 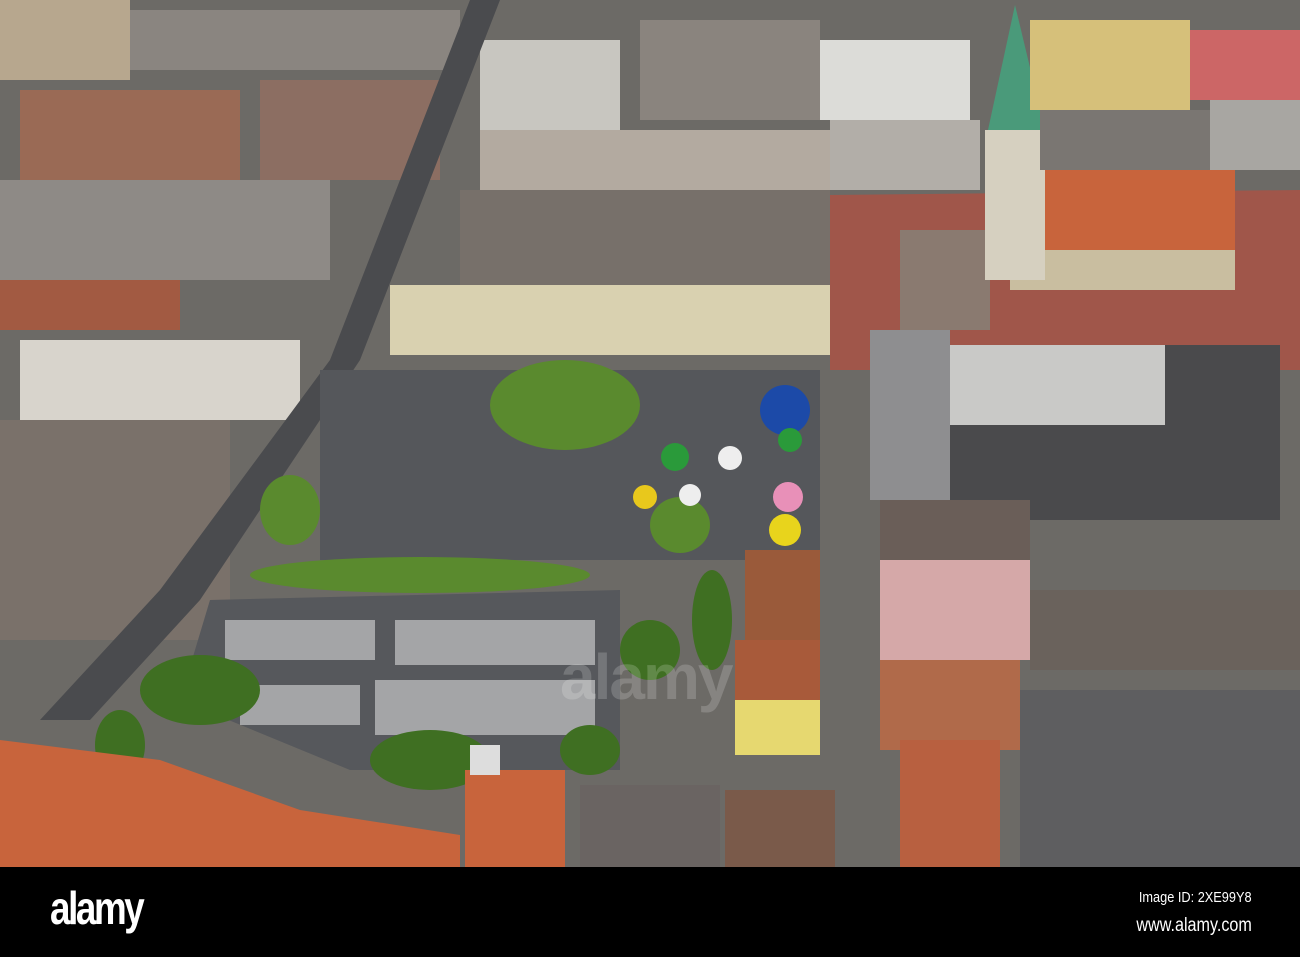 What do you see at coordinates (650, 912) in the screenshot?
I see `footer-bar: alamy Image ID: 2XE99Y8 www.alamy.com` at bounding box center [650, 912].